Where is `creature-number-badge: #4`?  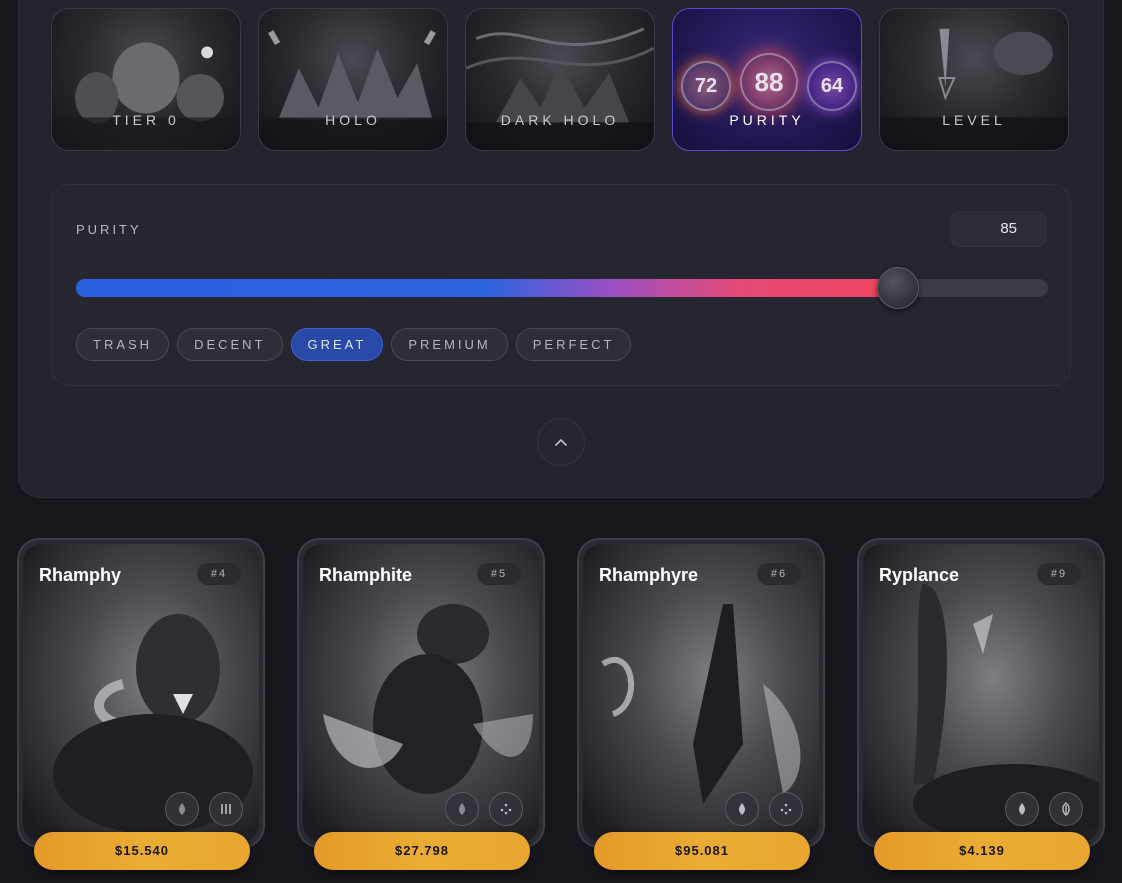 creature-number-badge: #4 is located at coordinates (219, 574).